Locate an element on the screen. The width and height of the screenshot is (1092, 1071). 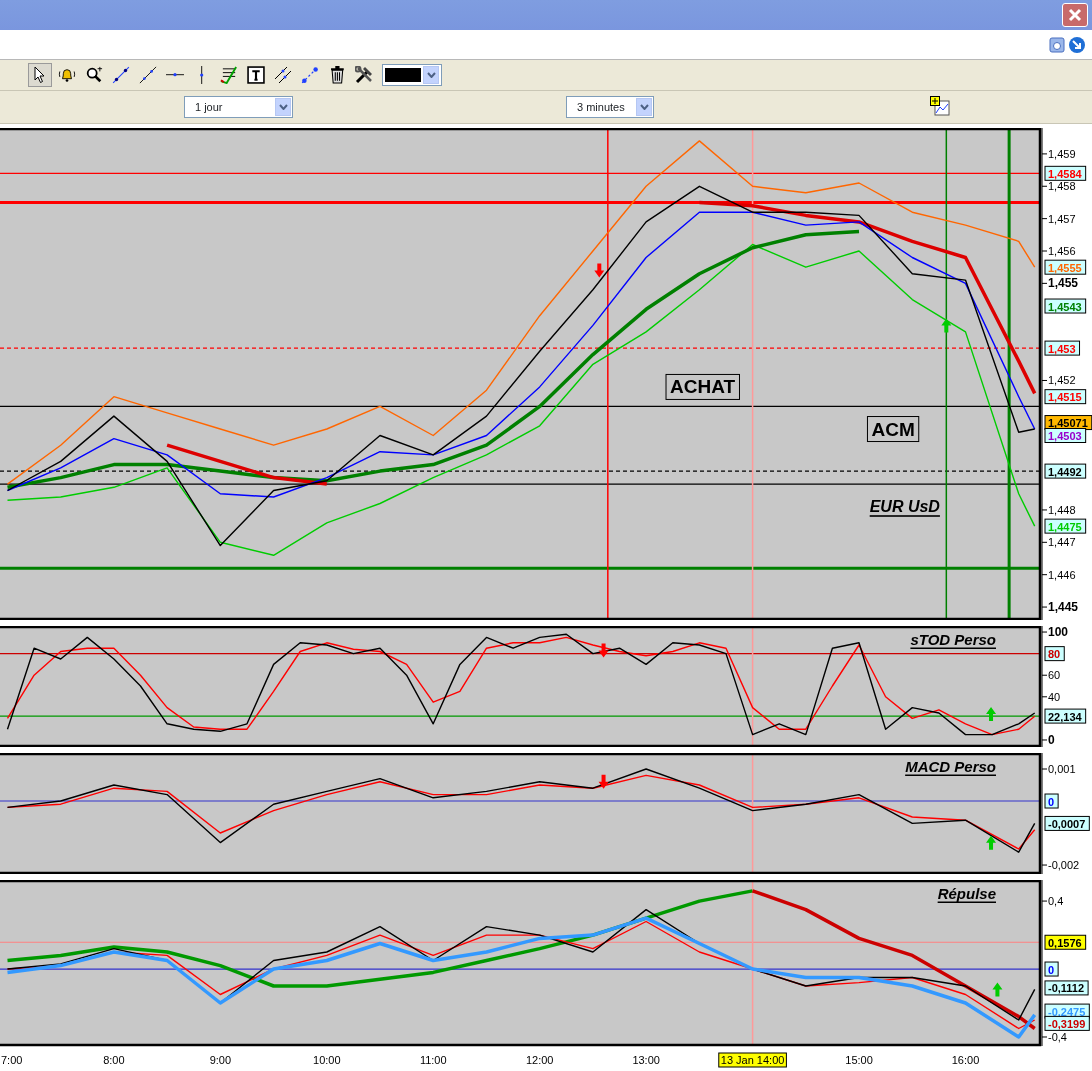
axis-label: 1,458 is located at coordinates (1062, 186).